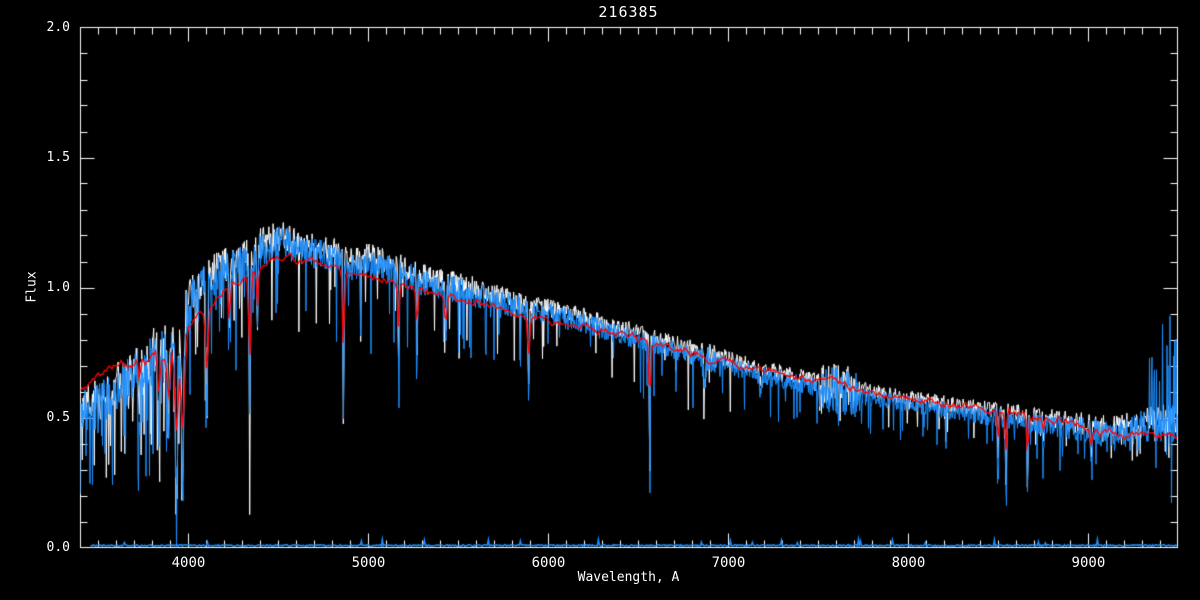 The height and width of the screenshot is (600, 1200). I want to click on y-tick-label: 1.5, so click(58, 157).